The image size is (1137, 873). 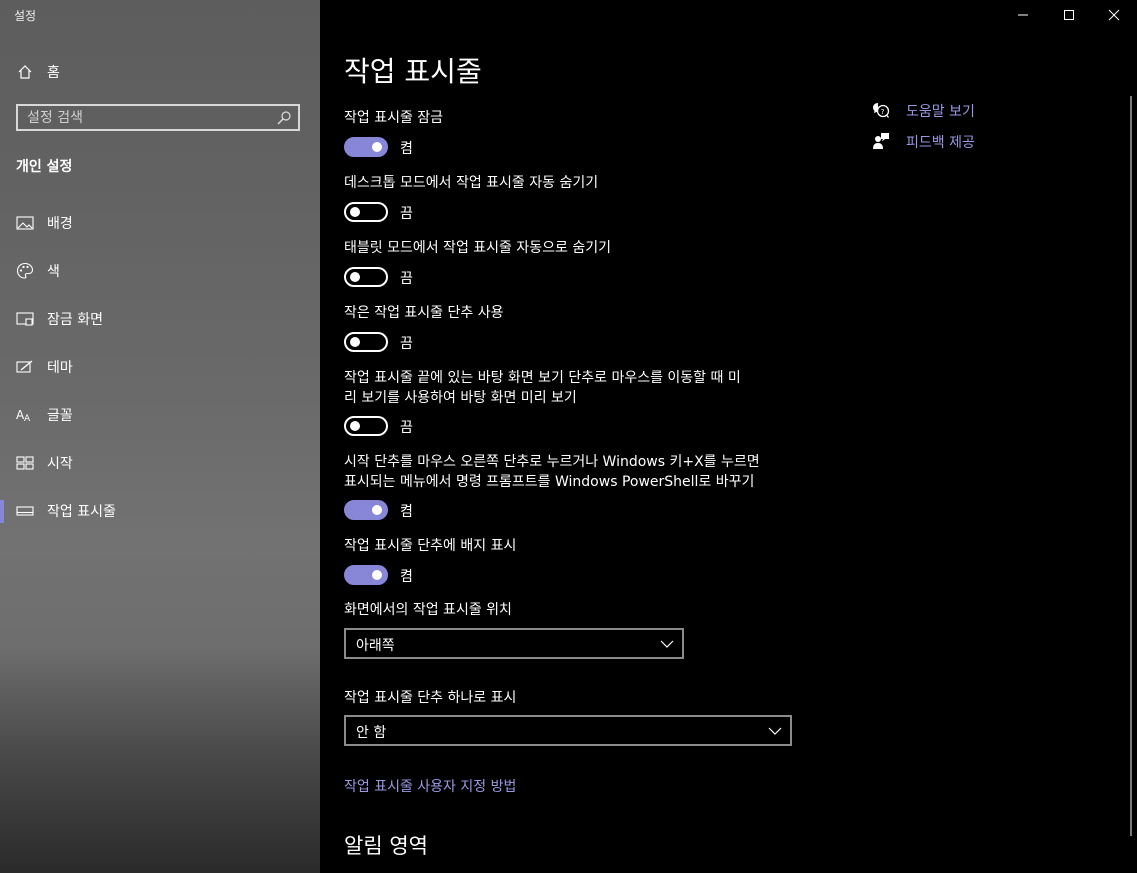 What do you see at coordinates (881, 141) in the screenshot?
I see `feedback-icon` at bounding box center [881, 141].